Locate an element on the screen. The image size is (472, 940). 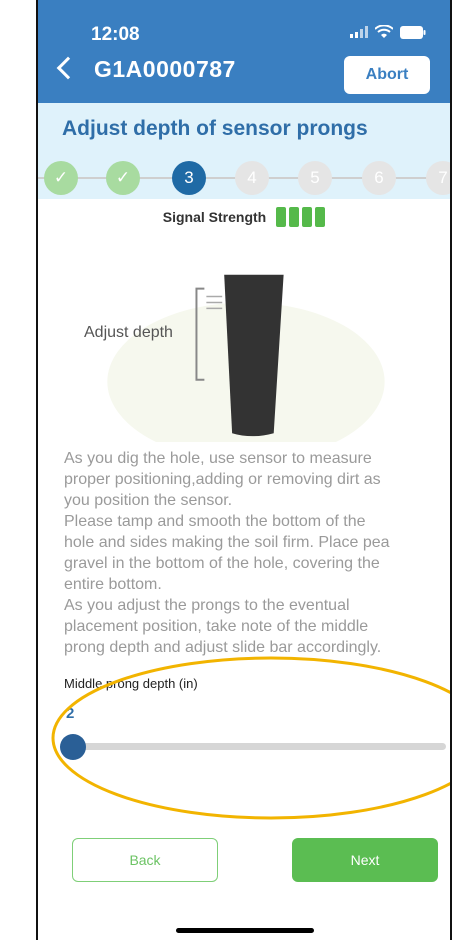
back-chevron-icon is located at coordinates (68, 68).